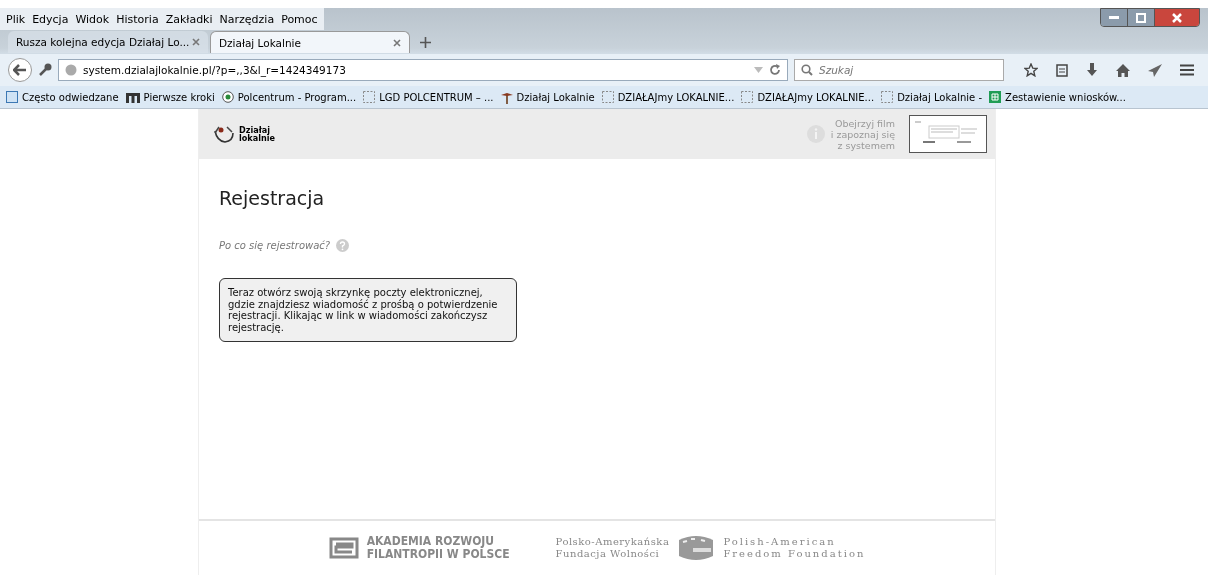 This screenshot has height=575, width=1208. I want to click on page-heading: Rejestracja, so click(272, 198).